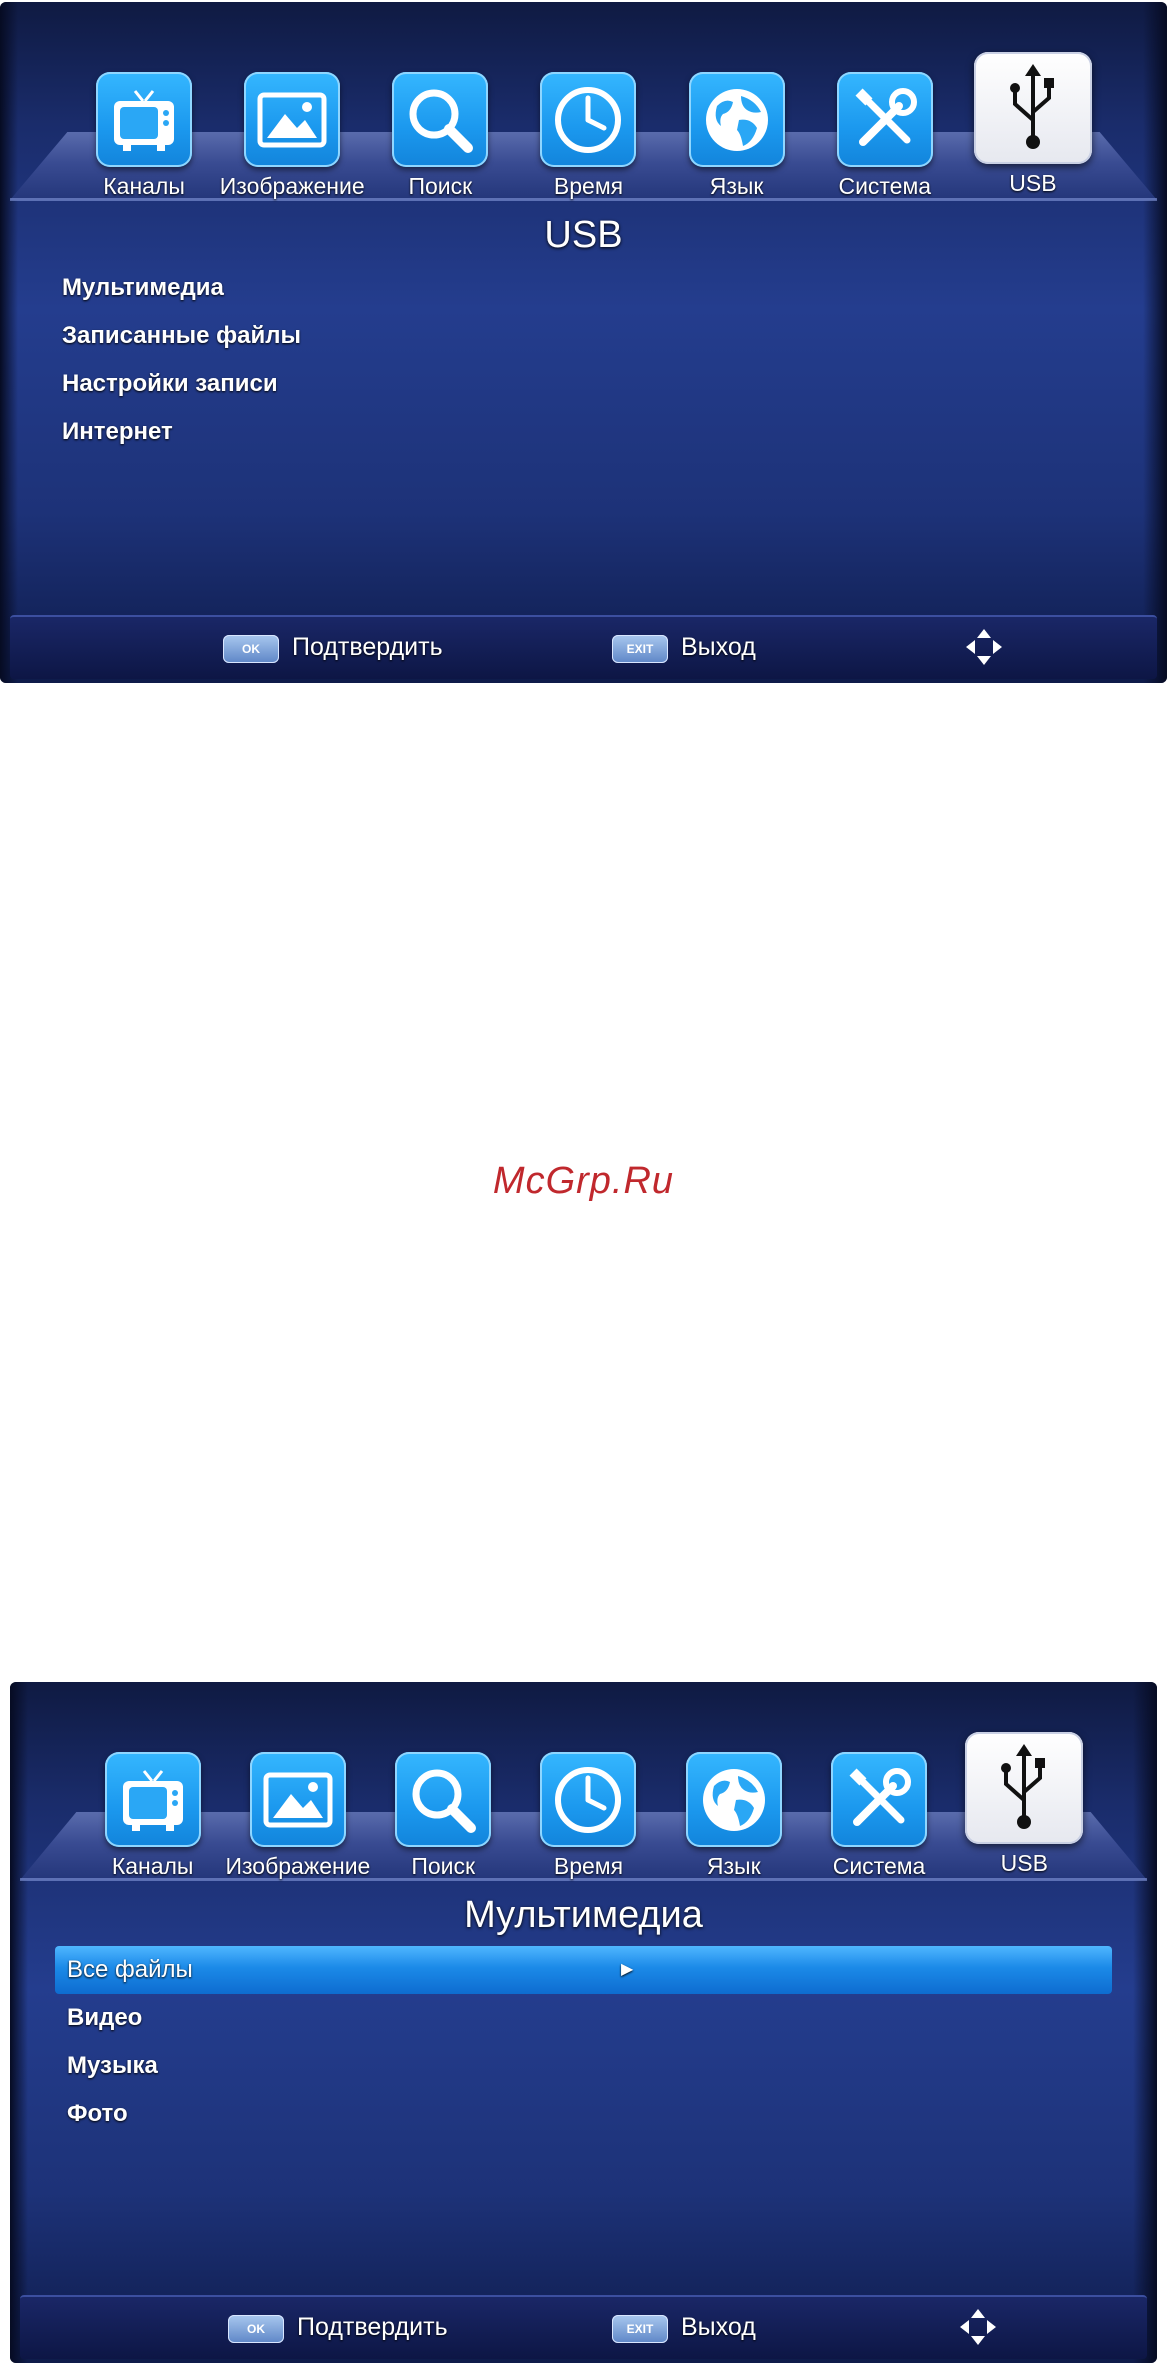 This screenshot has width=1167, height=2363. What do you see at coordinates (583, 432) in the screenshot?
I see `menu-item-internet: Интернет` at bounding box center [583, 432].